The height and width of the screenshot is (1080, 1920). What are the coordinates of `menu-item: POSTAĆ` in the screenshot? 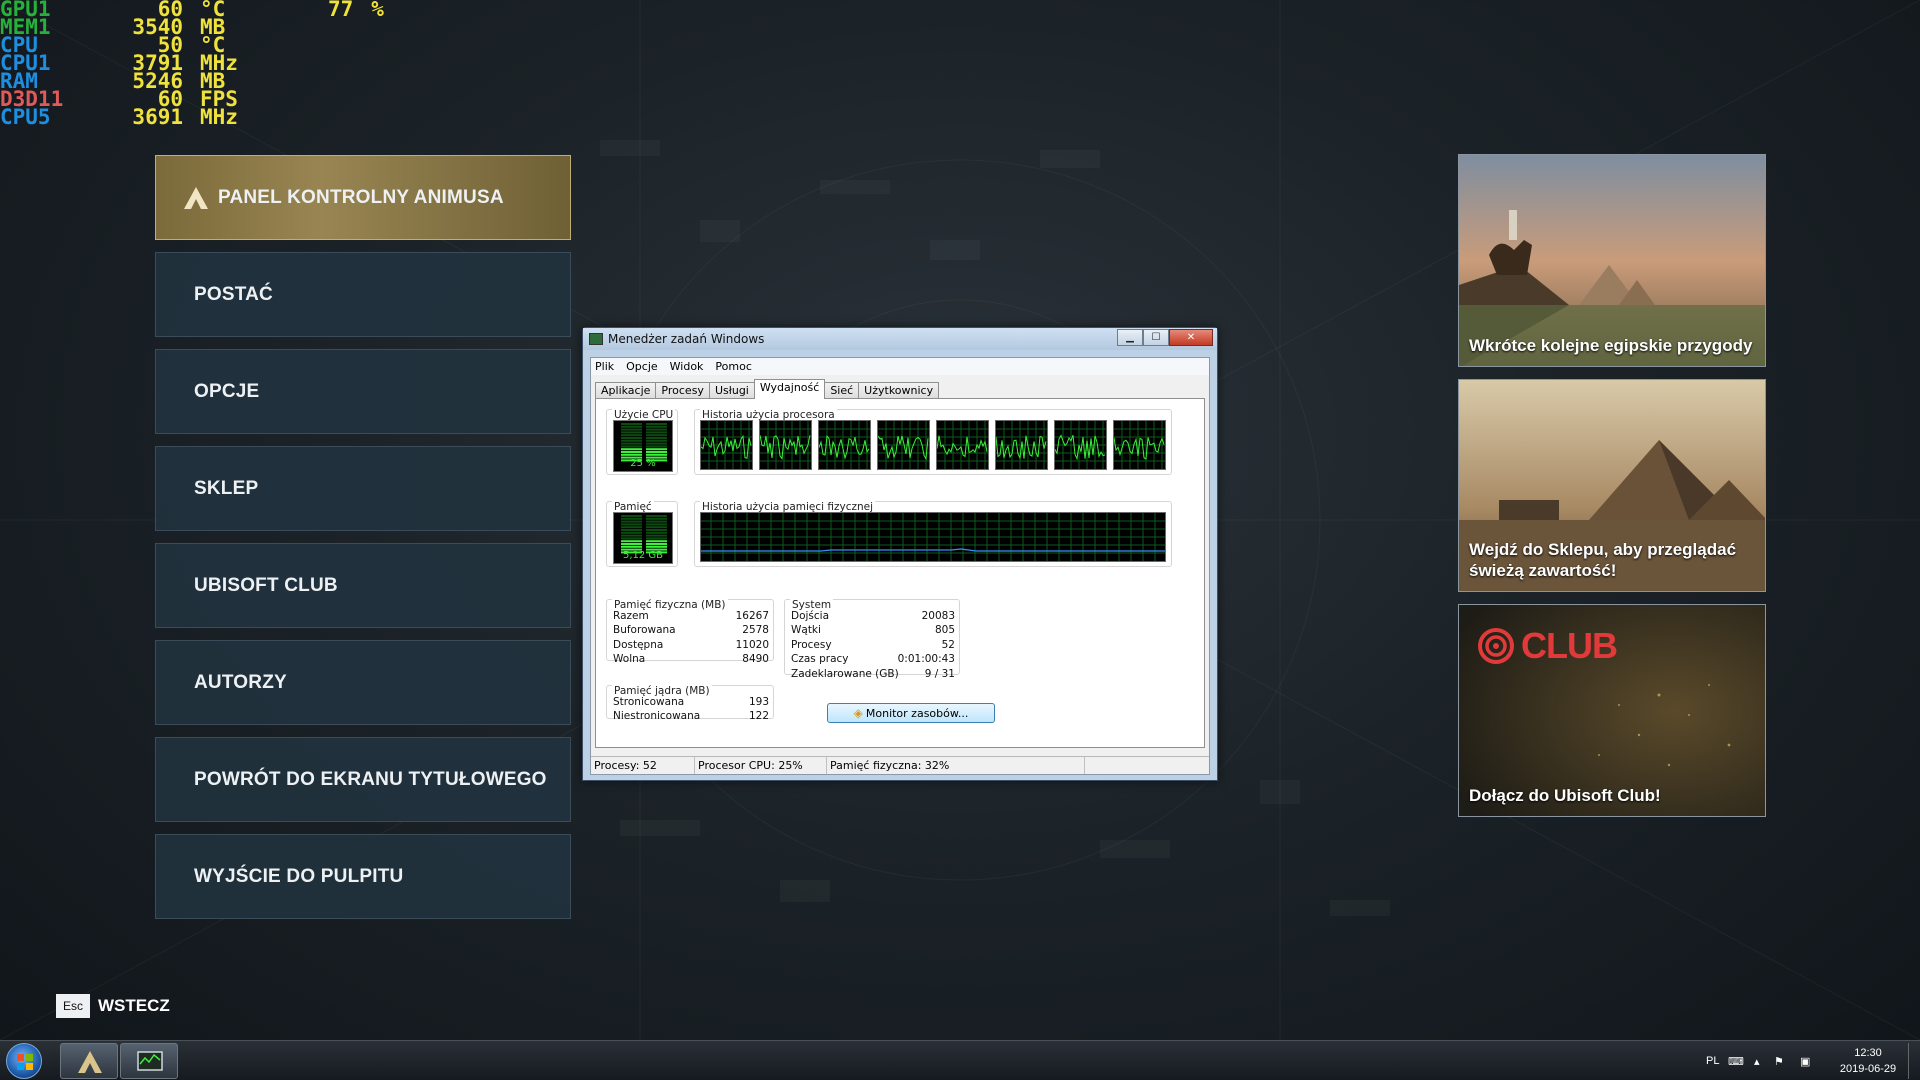 It's located at (363, 294).